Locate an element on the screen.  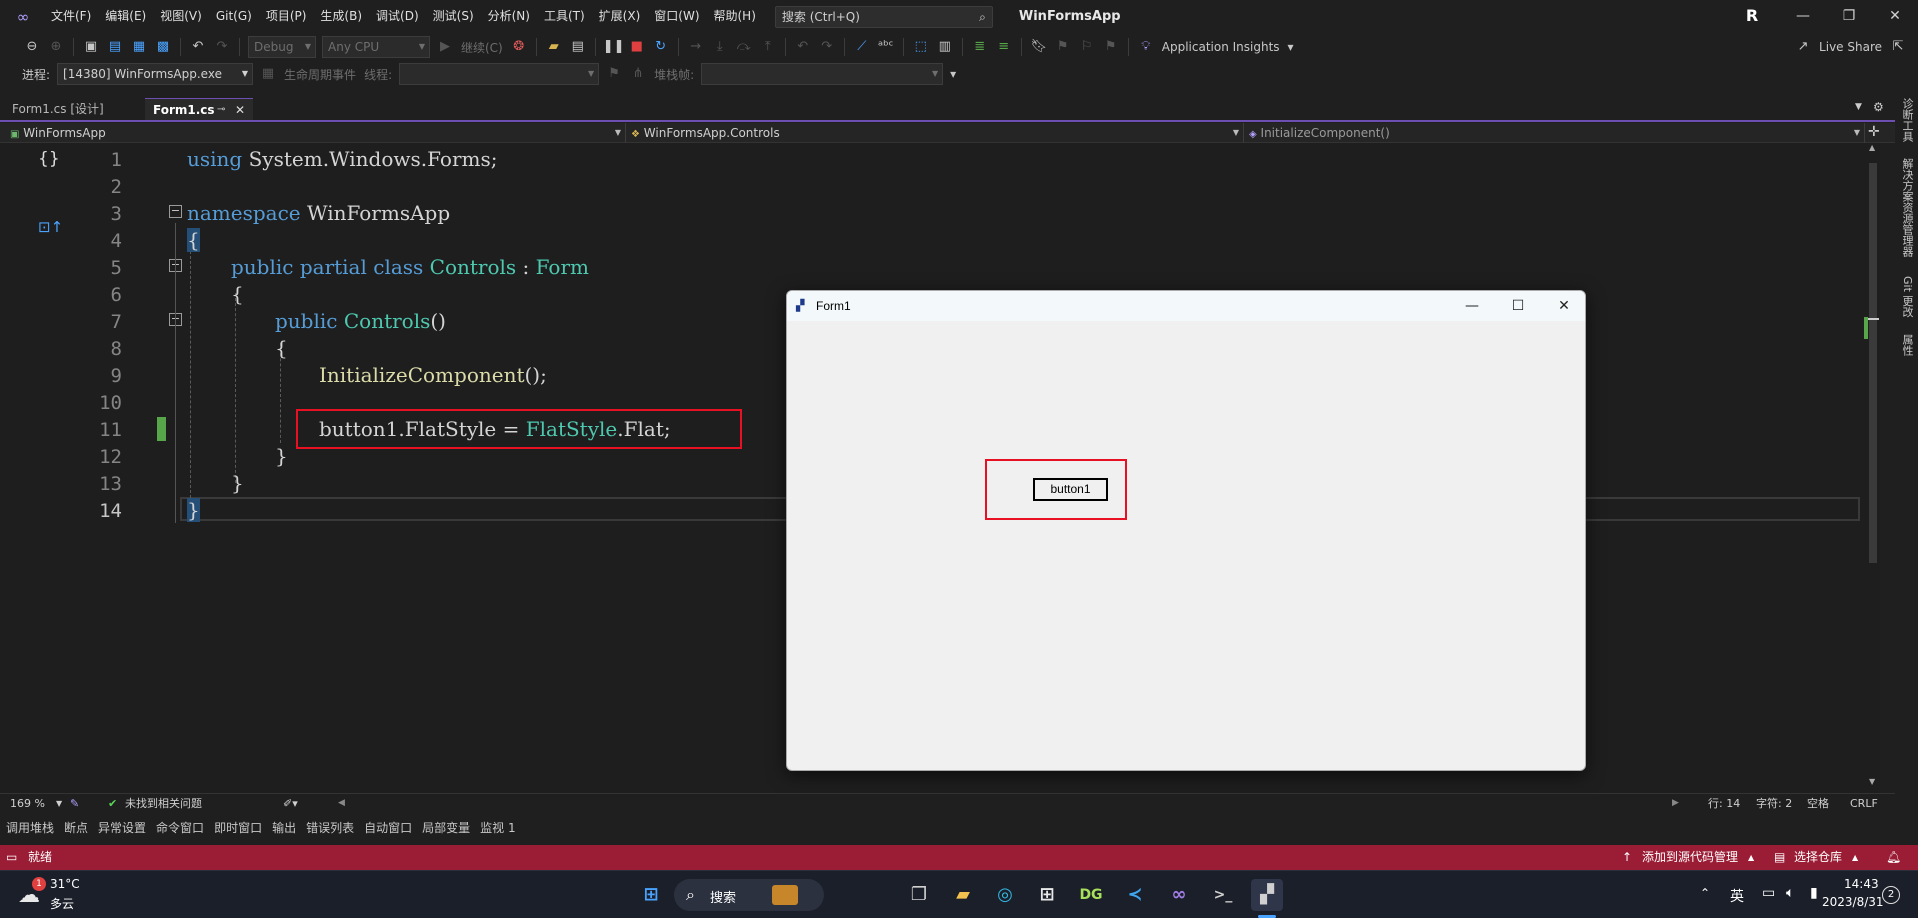
close-tab-icon: ✕ is located at coordinates (240, 110).